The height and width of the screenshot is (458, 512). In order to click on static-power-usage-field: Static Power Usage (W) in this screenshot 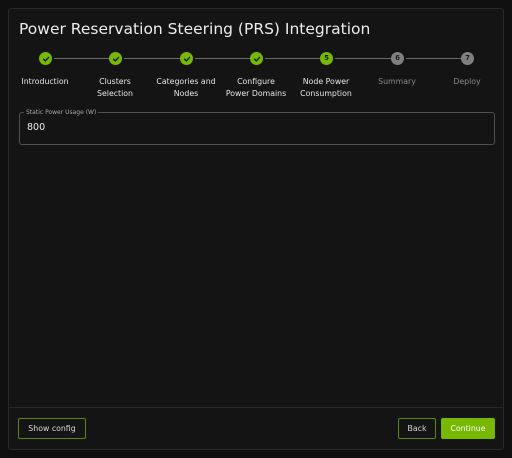, I will do `click(257, 126)`.